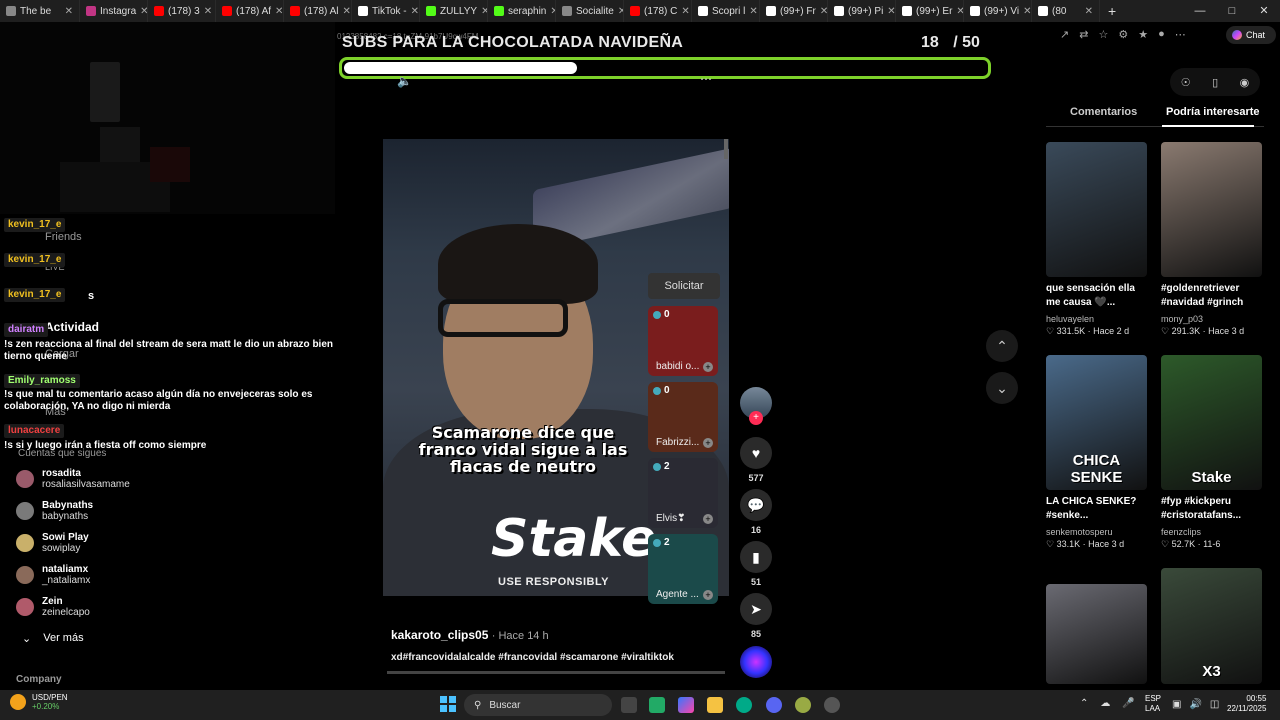 The height and width of the screenshot is (720, 1280). What do you see at coordinates (803, 705) in the screenshot?
I see `app-icon` at bounding box center [803, 705].